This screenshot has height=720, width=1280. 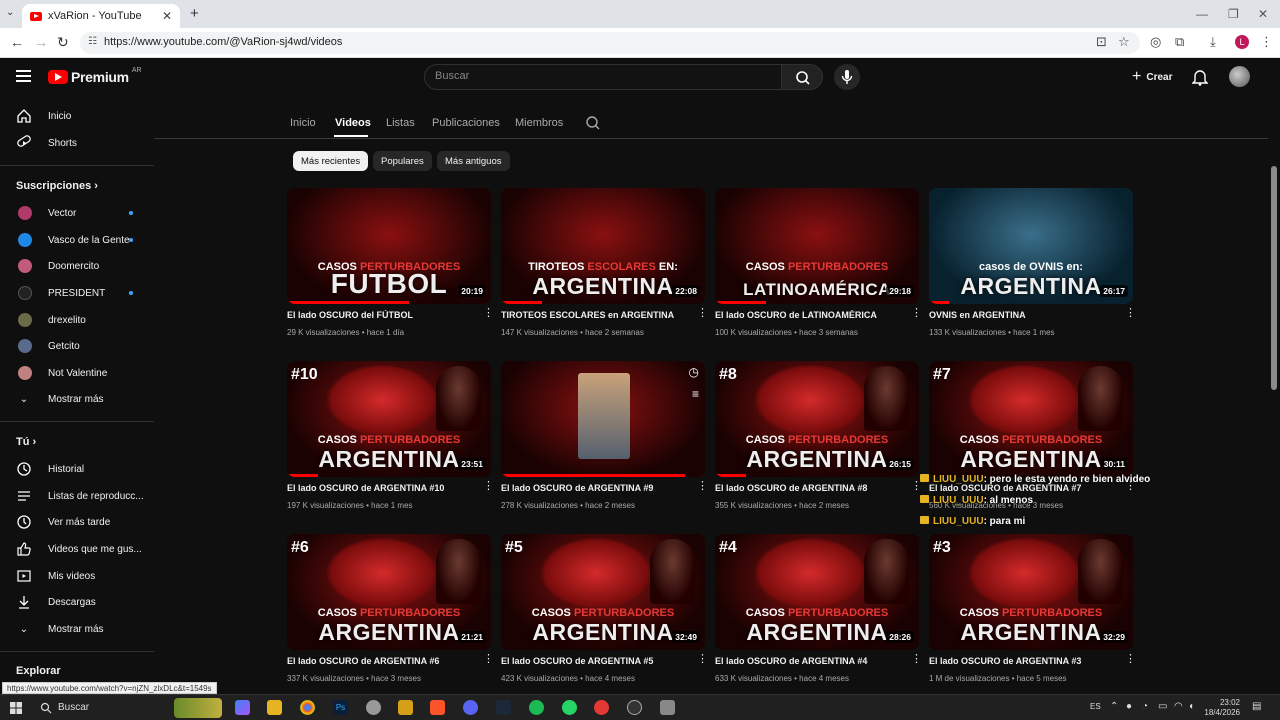 I want to click on tab-miembros: Miembros, so click(x=539, y=123).